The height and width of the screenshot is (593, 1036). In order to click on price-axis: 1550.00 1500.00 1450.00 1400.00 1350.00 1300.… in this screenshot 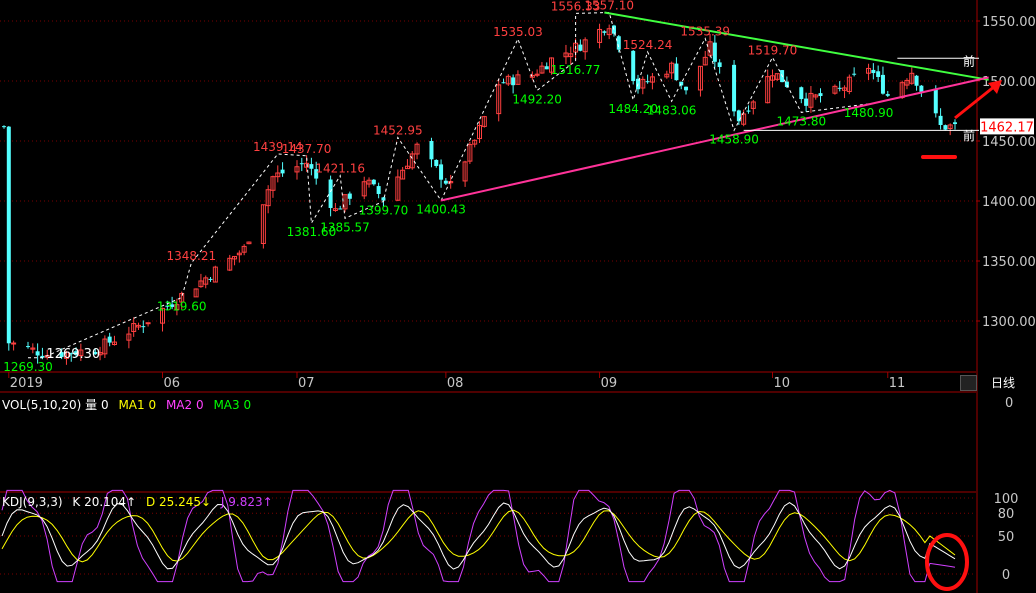, I will do `click(1006, 172)`.